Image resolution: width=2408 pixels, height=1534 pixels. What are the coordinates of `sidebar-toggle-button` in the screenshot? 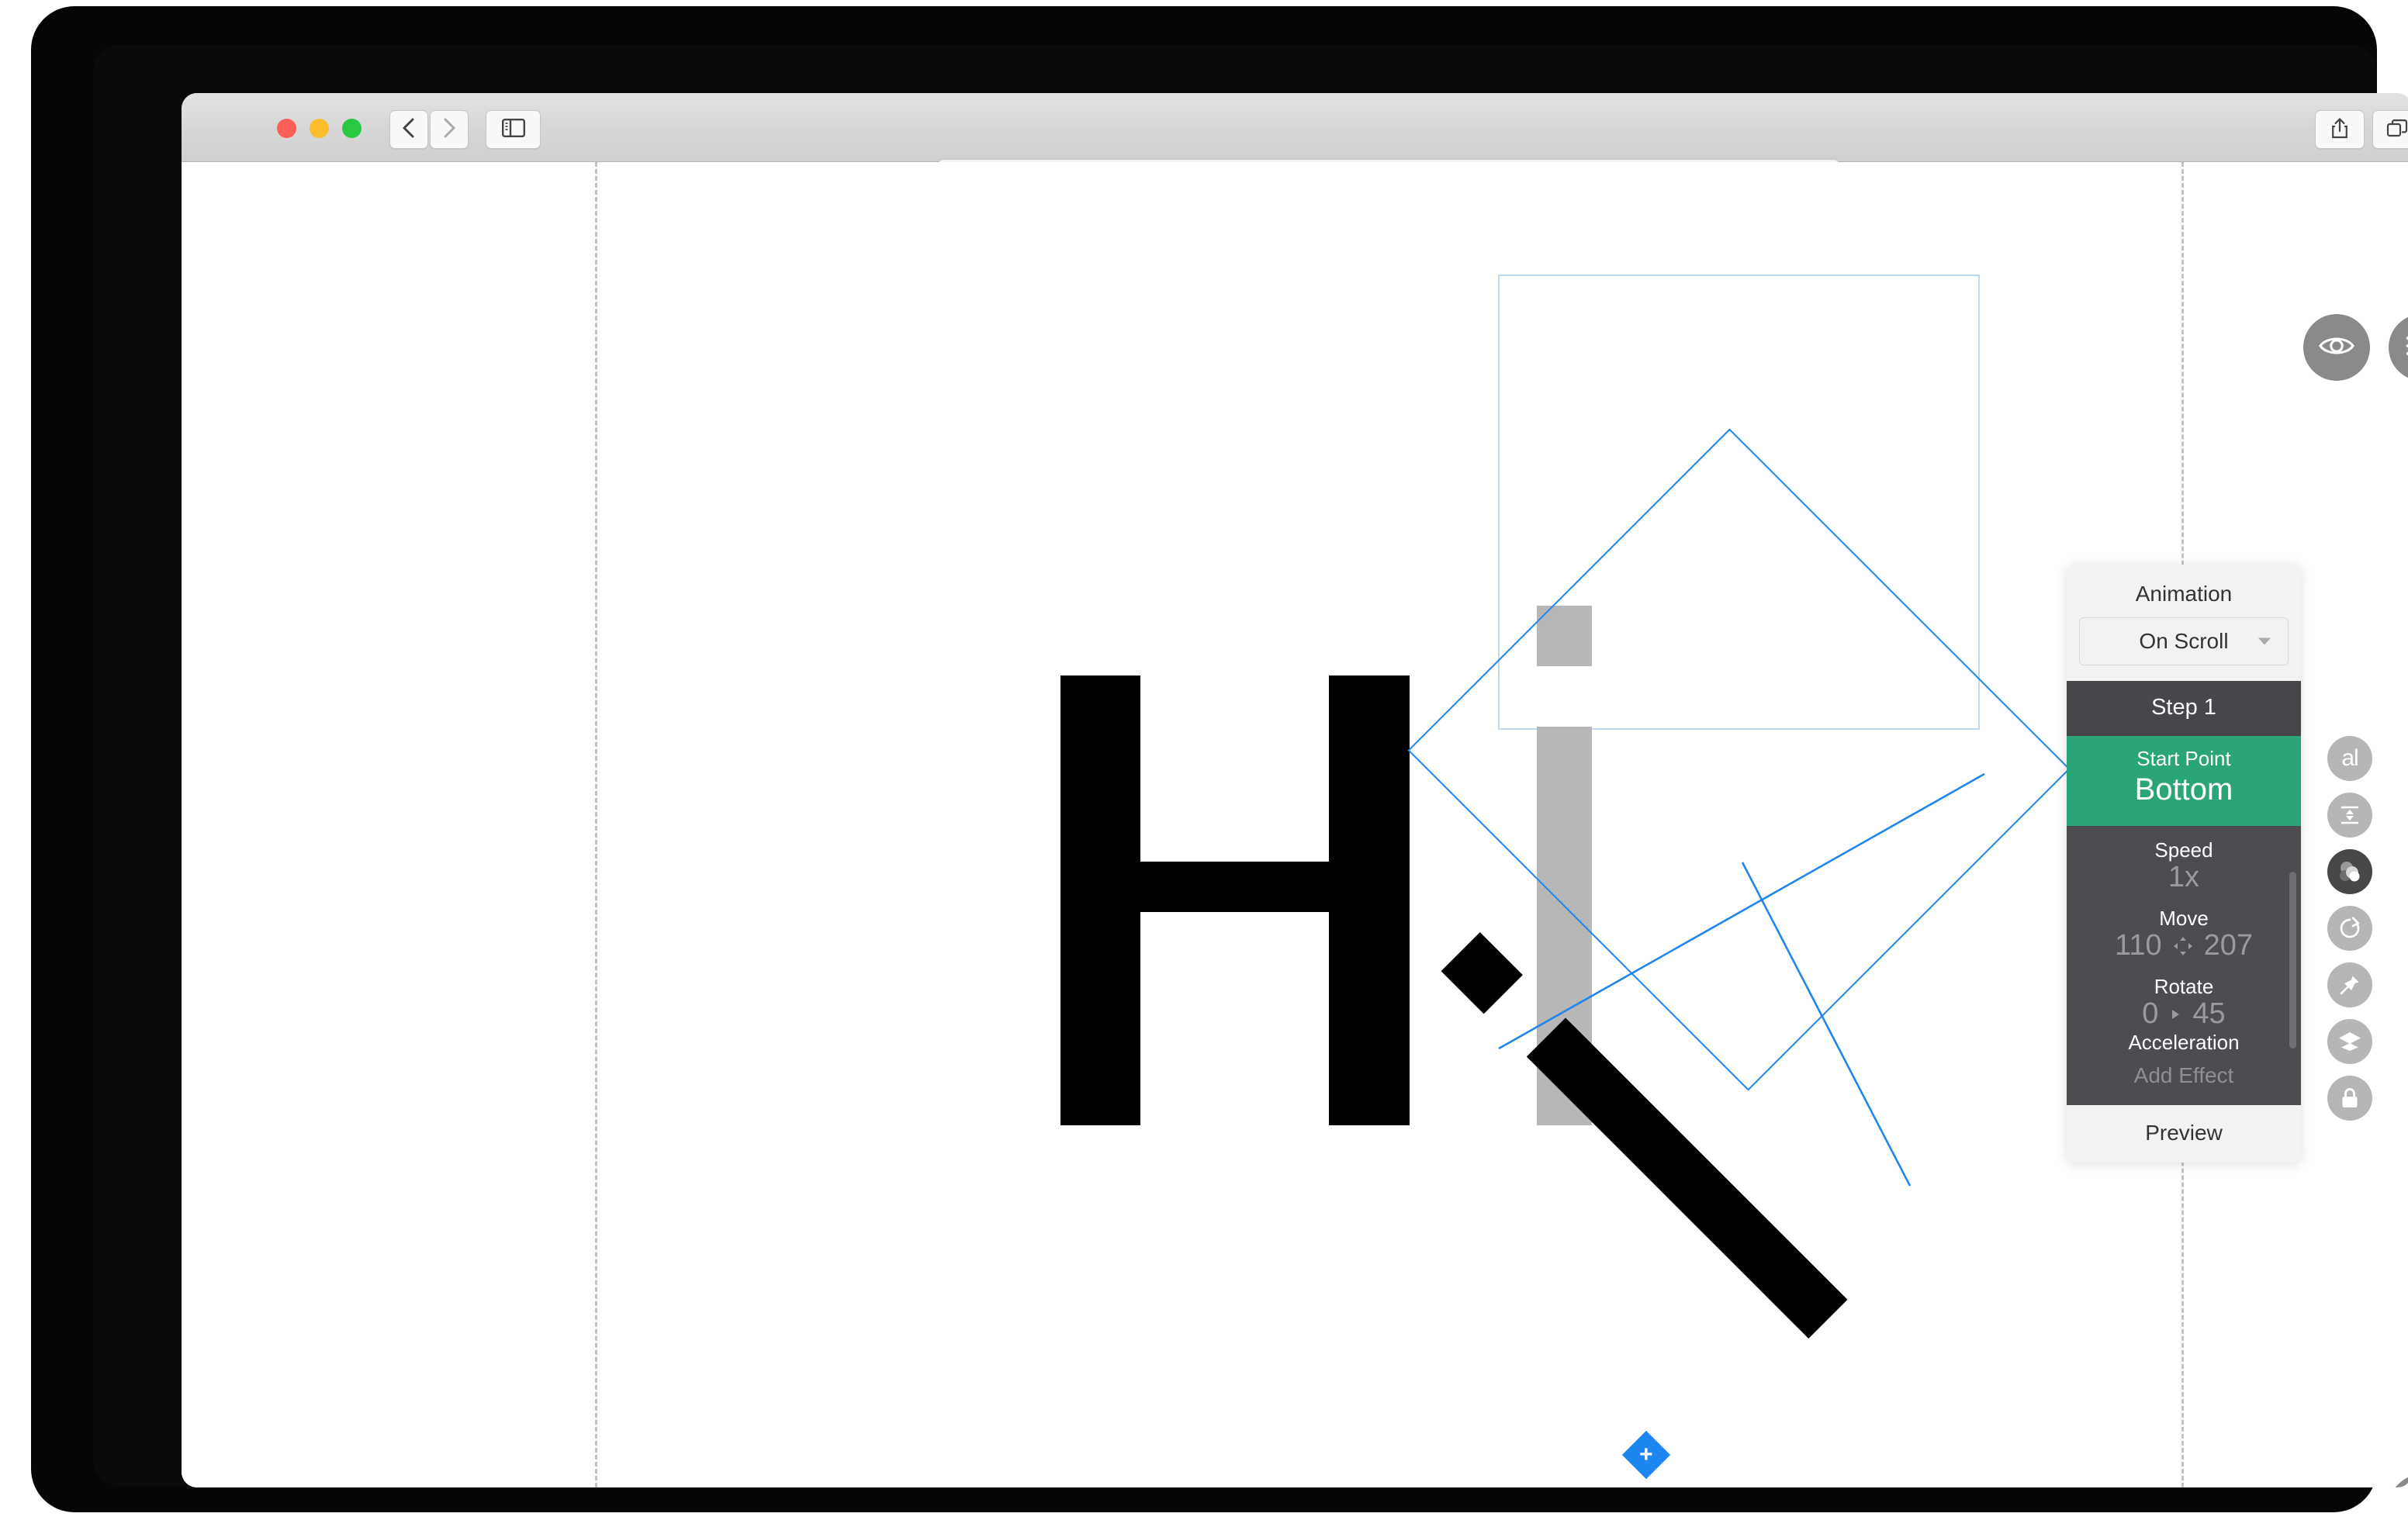 It's located at (513, 129).